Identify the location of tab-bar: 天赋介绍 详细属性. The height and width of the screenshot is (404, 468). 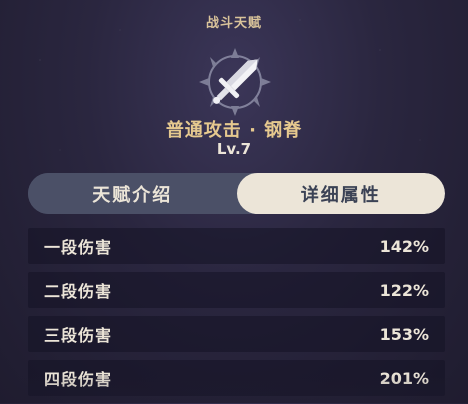
(236, 193).